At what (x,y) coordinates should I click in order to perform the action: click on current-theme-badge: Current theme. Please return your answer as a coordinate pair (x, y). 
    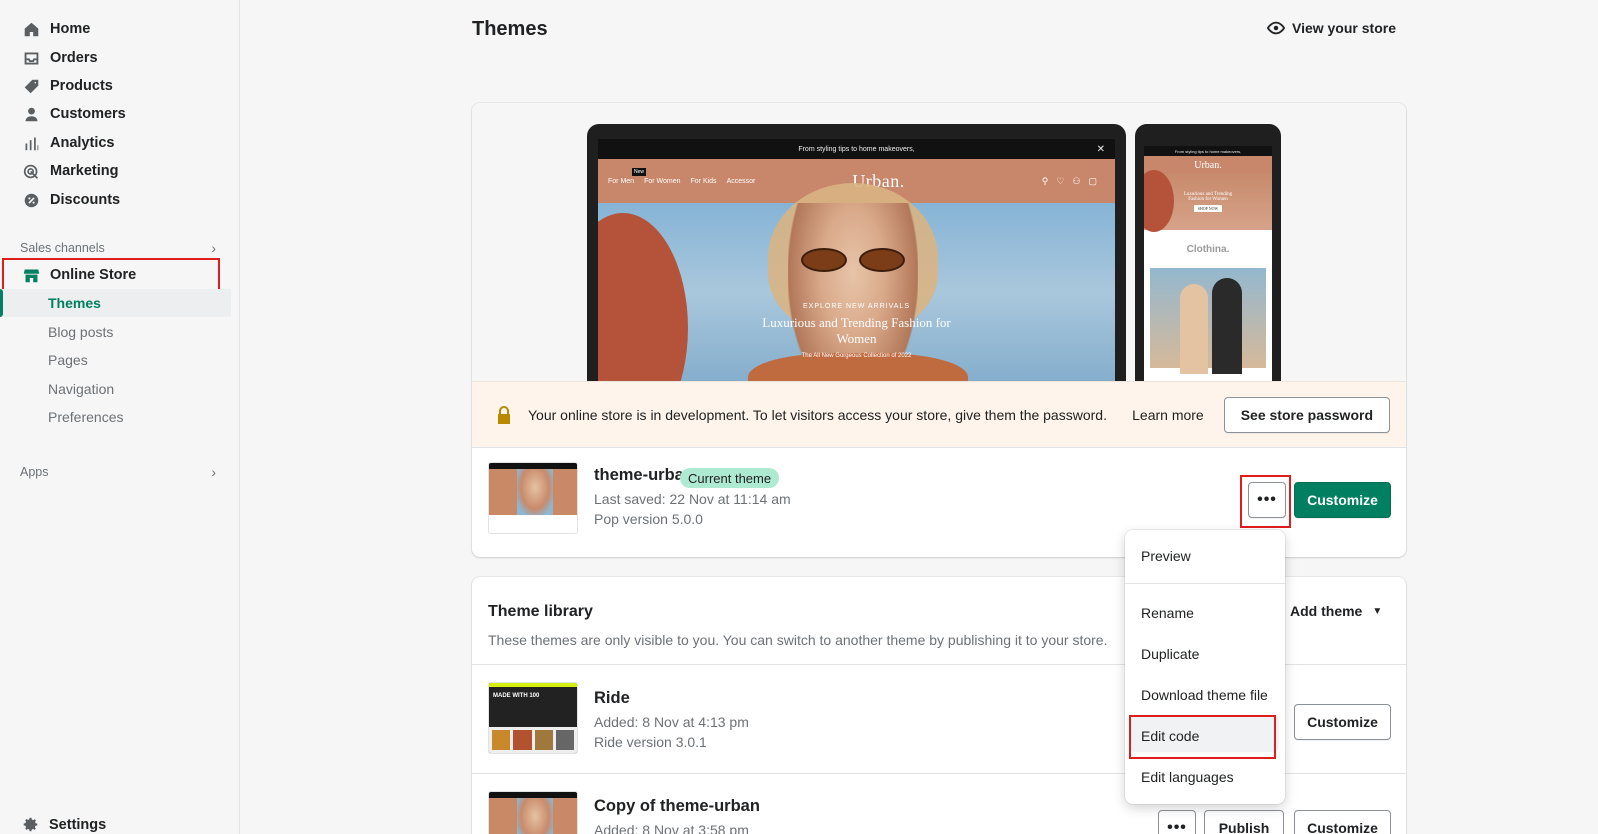
    Looking at the image, I should click on (730, 478).